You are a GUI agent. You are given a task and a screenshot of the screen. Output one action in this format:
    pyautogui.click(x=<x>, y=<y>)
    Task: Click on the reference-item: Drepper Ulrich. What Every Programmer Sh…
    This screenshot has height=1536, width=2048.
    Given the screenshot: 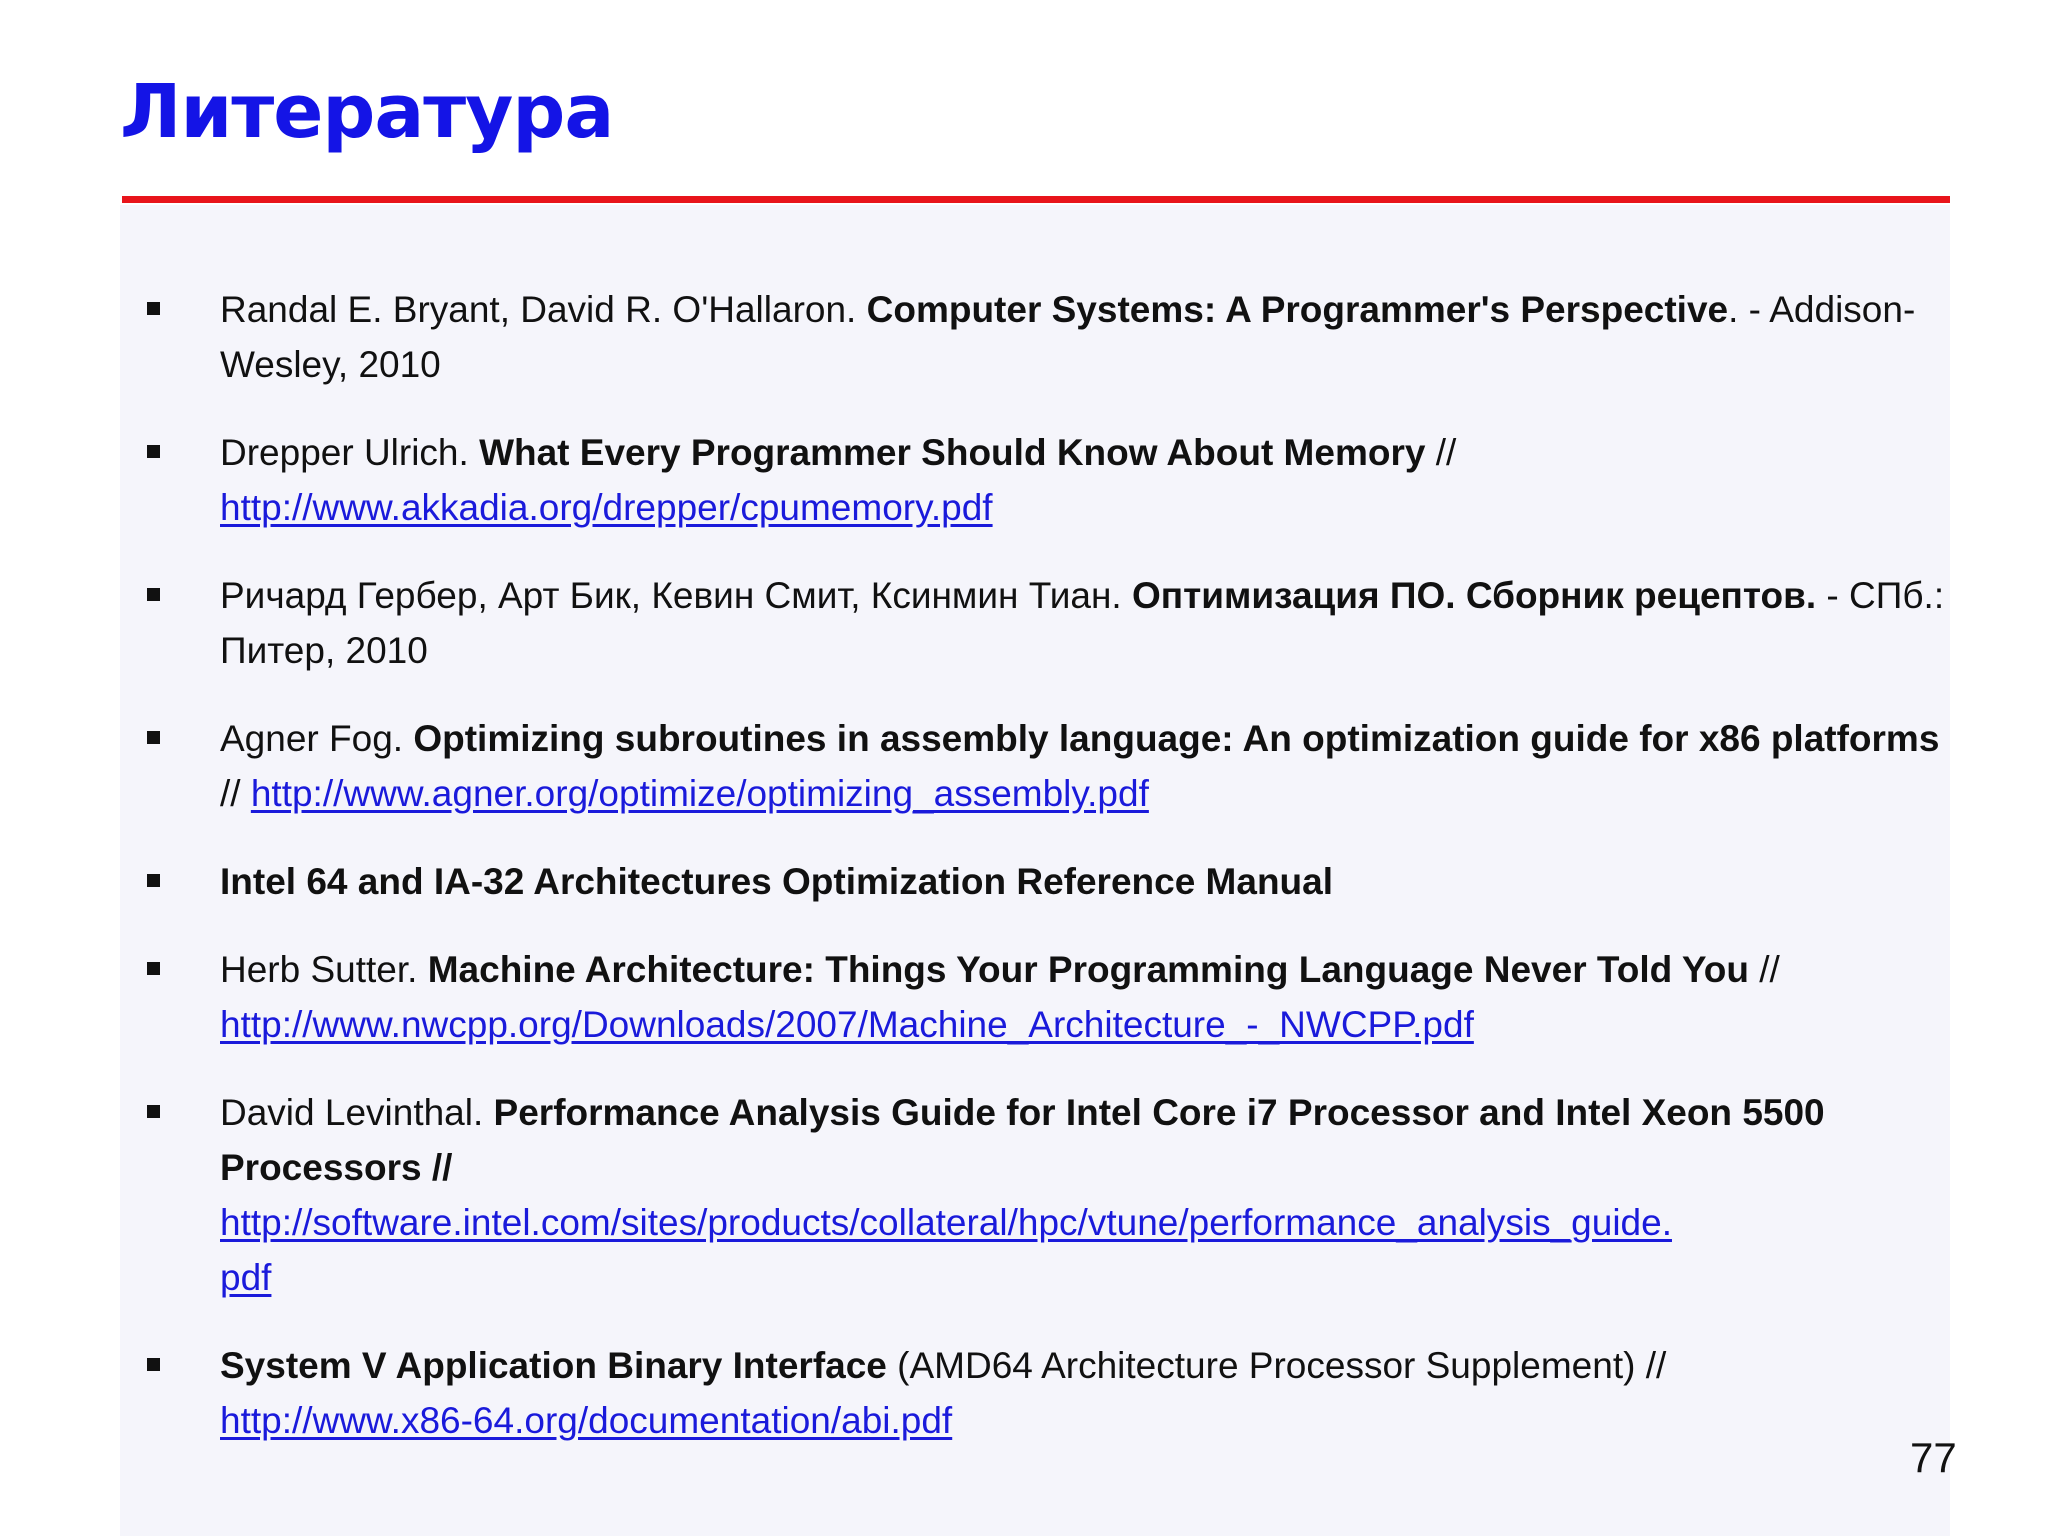 What is the action you would take?
    pyautogui.click(x=1045, y=480)
    